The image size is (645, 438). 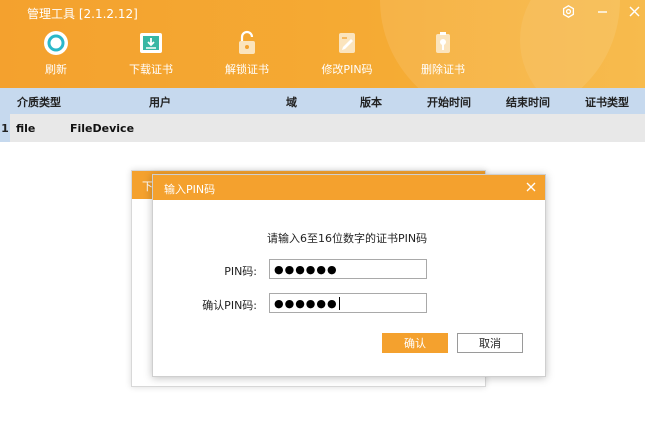 I want to click on unlock-cert-button: 解锁证书, so click(x=247, y=56).